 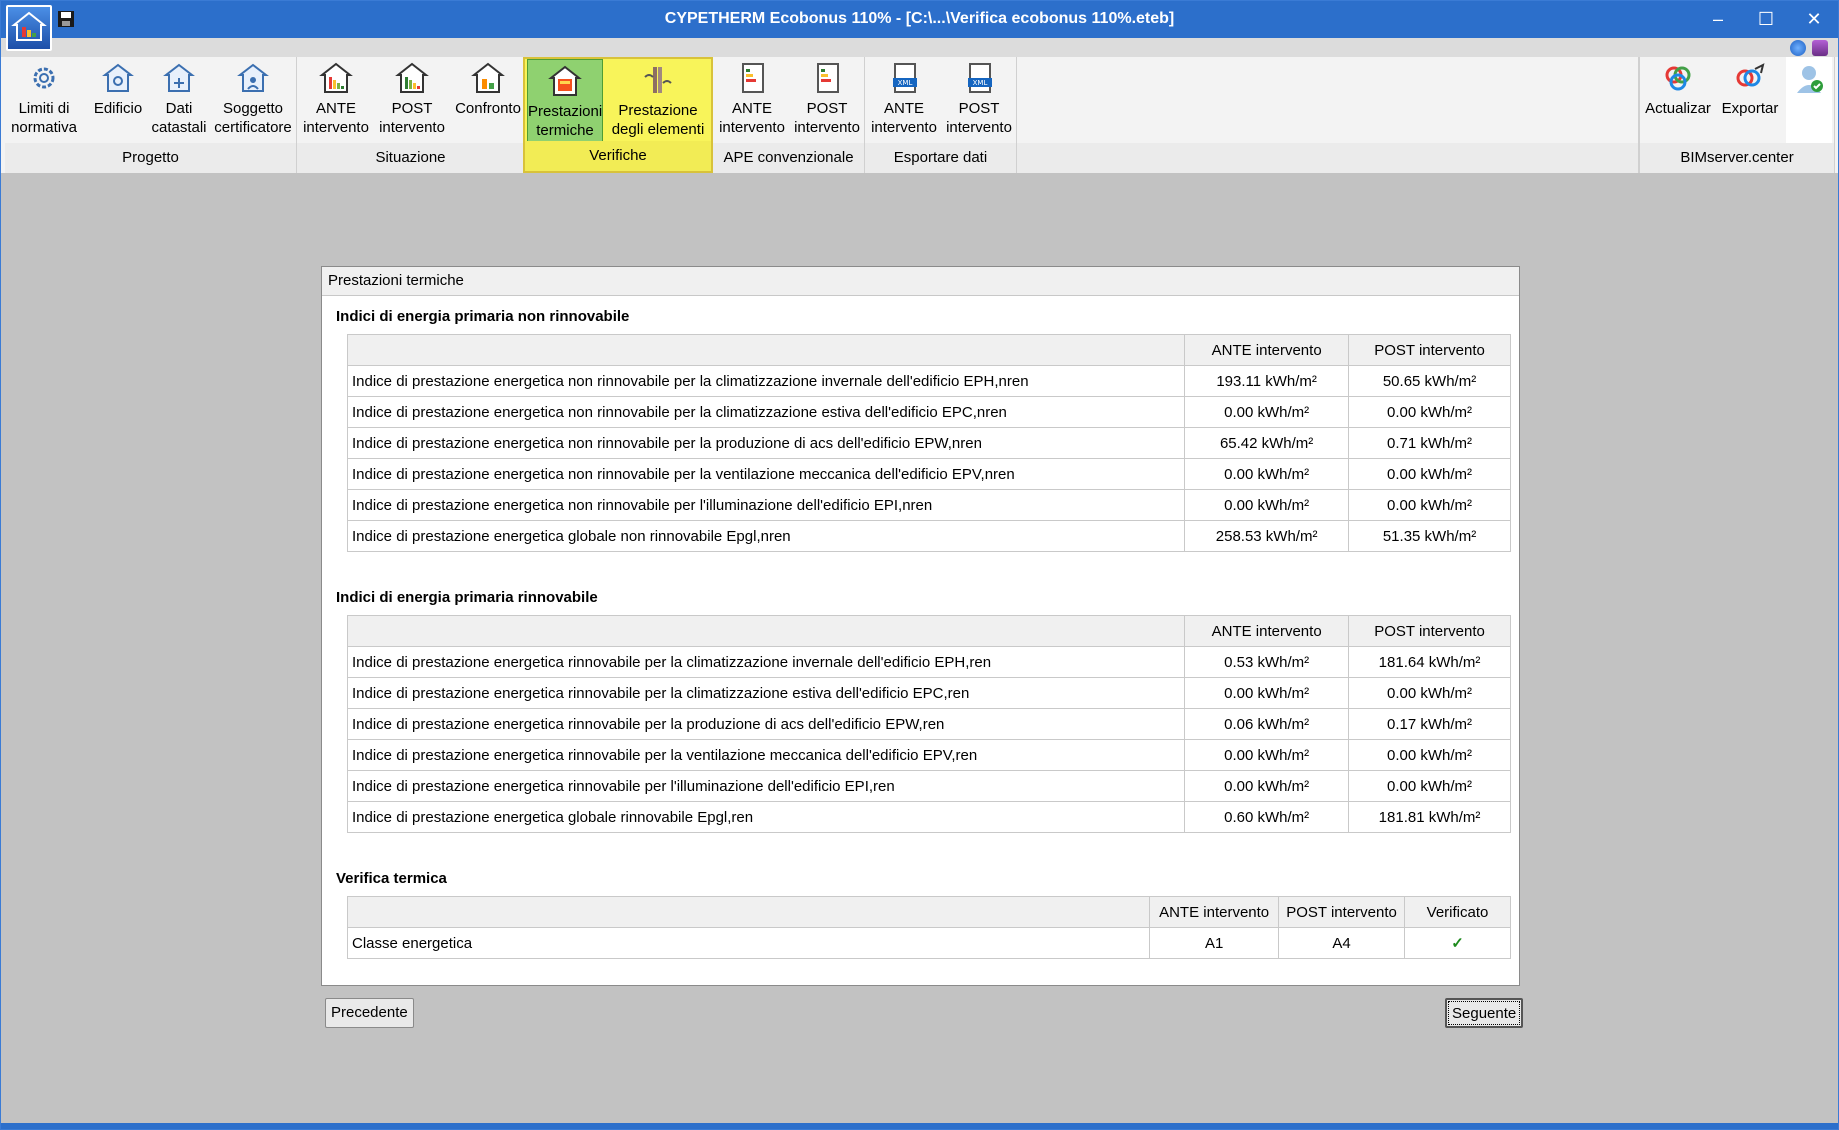 What do you see at coordinates (1267, 381) in the screenshot?
I see `ante-value: 193.11 kWh/m²` at bounding box center [1267, 381].